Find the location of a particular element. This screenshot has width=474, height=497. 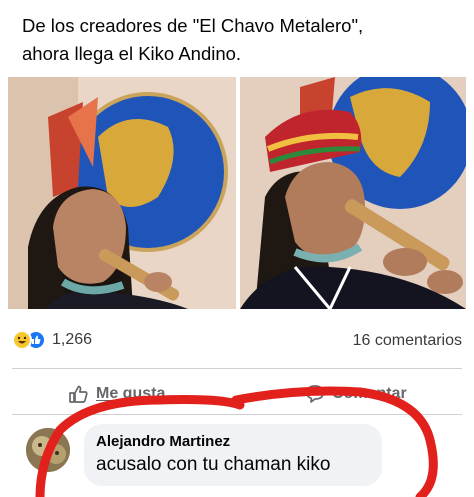

actions-divider is located at coordinates (237, 414).